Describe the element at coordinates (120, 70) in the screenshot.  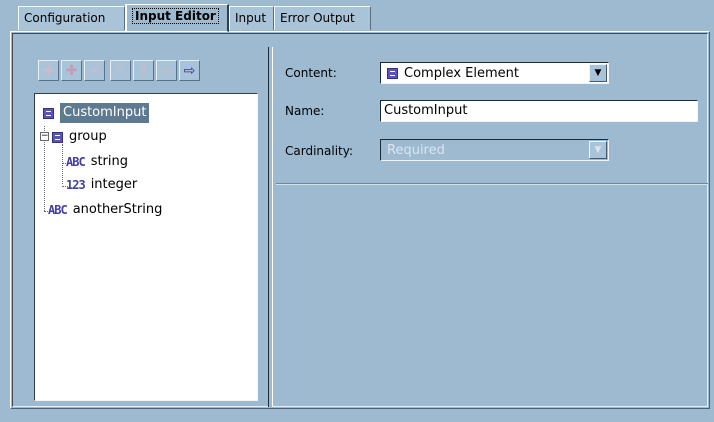
I see `move-up-icon: ⇧` at that location.